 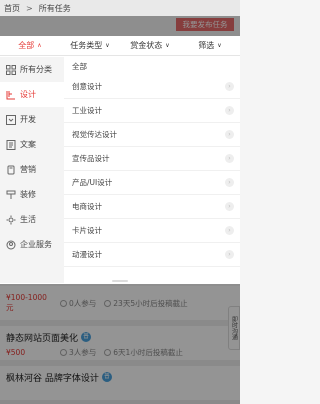 I want to click on filter-all: 全部 ∧, so click(x=30, y=45).